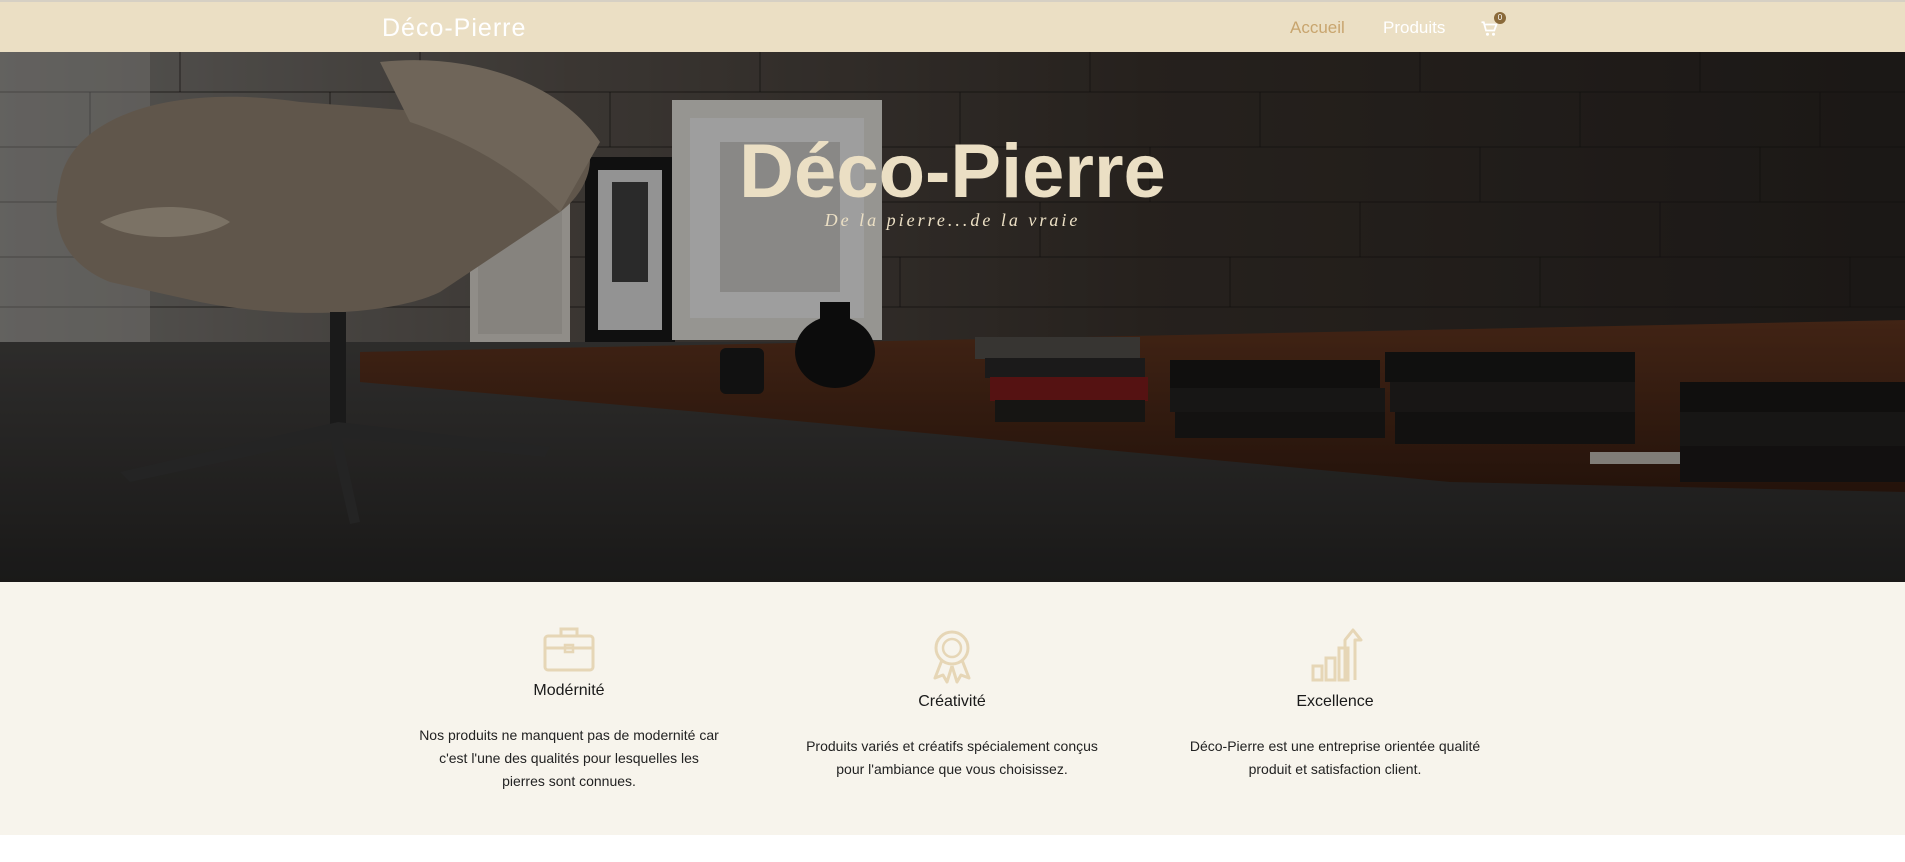  What do you see at coordinates (1414, 28) in the screenshot?
I see `nav-link-produits: Produits` at bounding box center [1414, 28].